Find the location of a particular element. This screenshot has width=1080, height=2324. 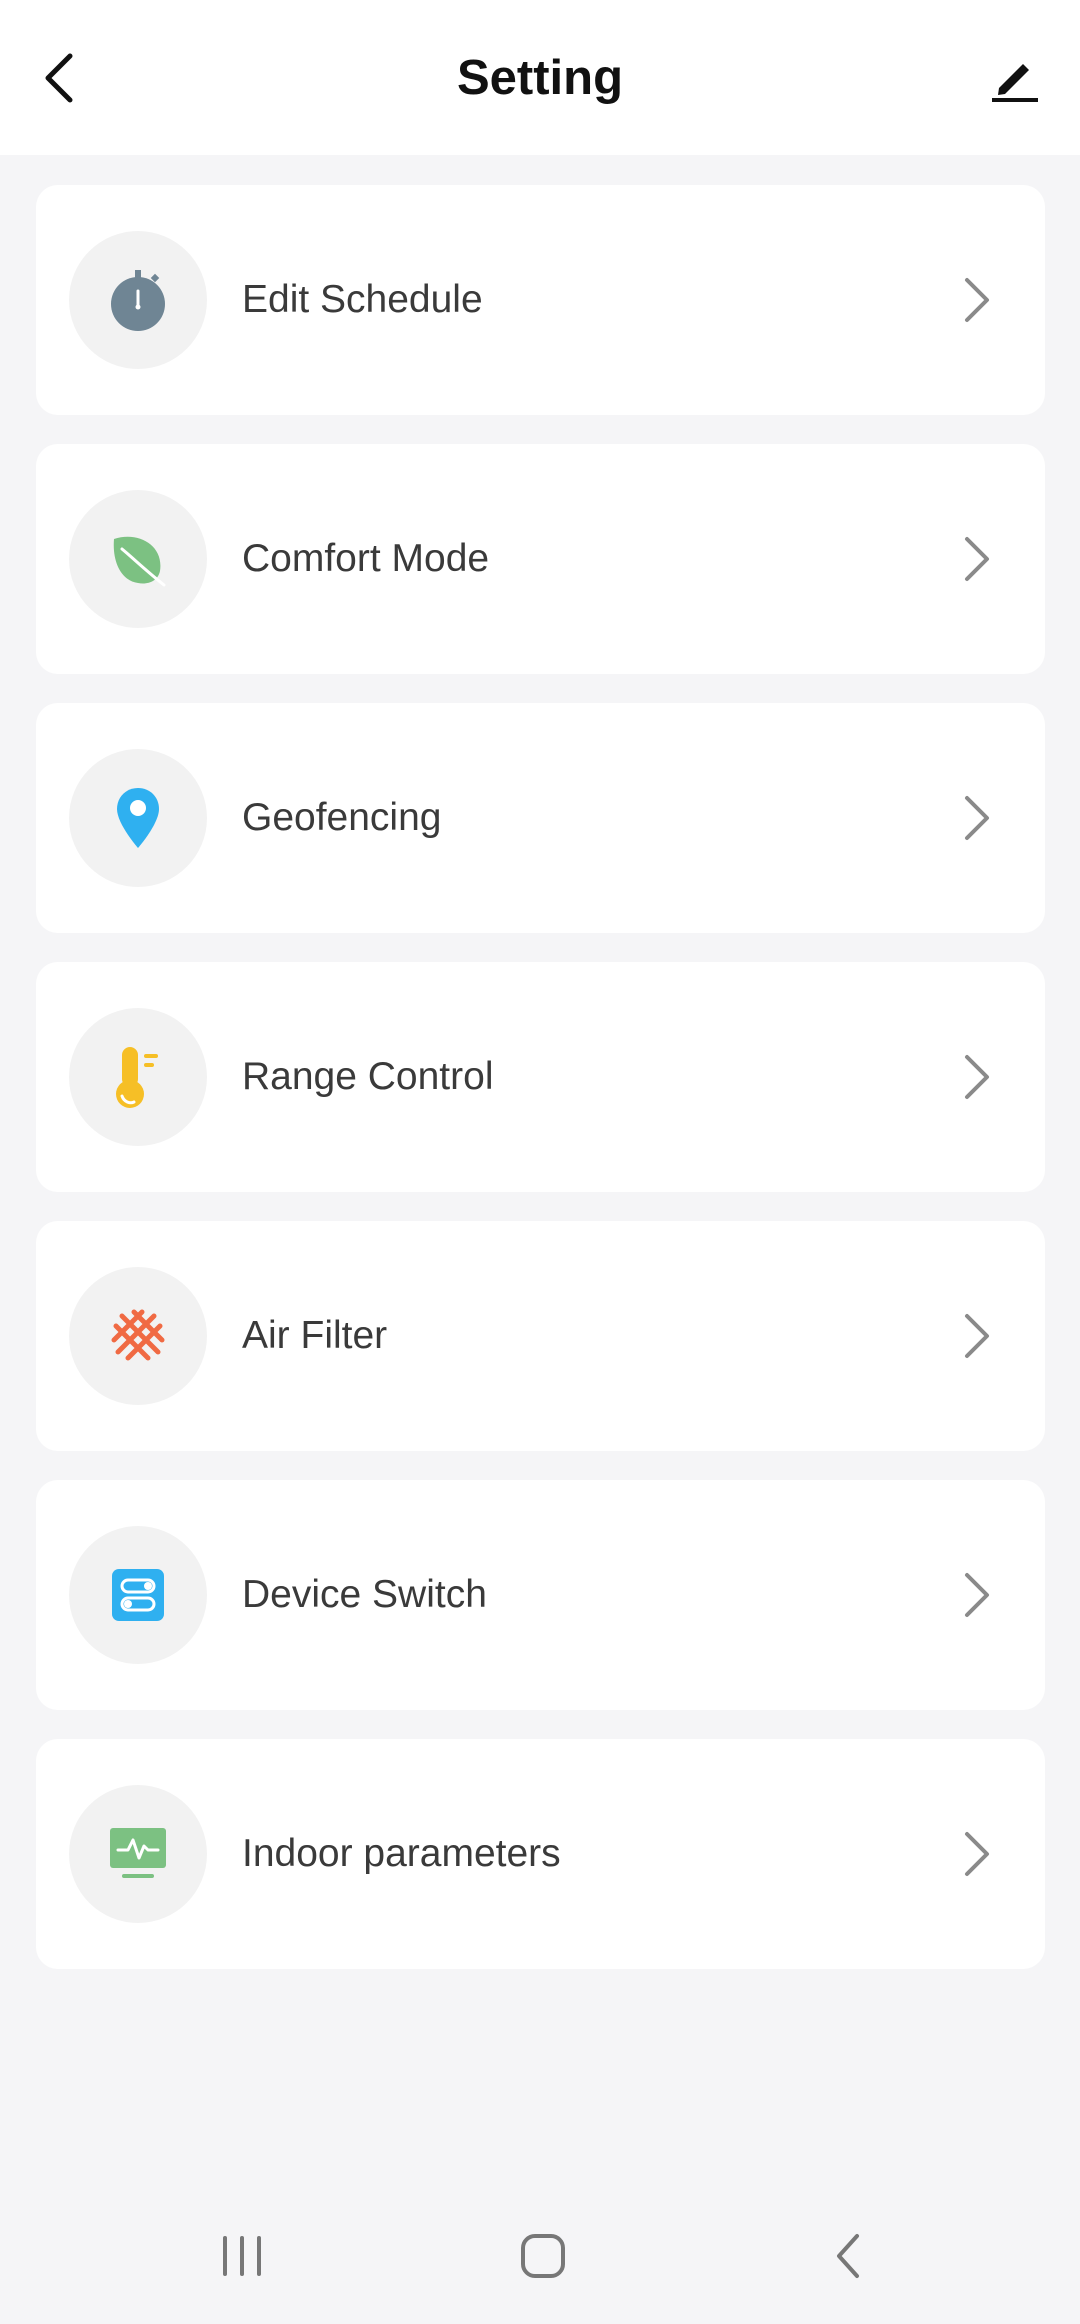

toggle-switch-icon is located at coordinates (138, 1595).